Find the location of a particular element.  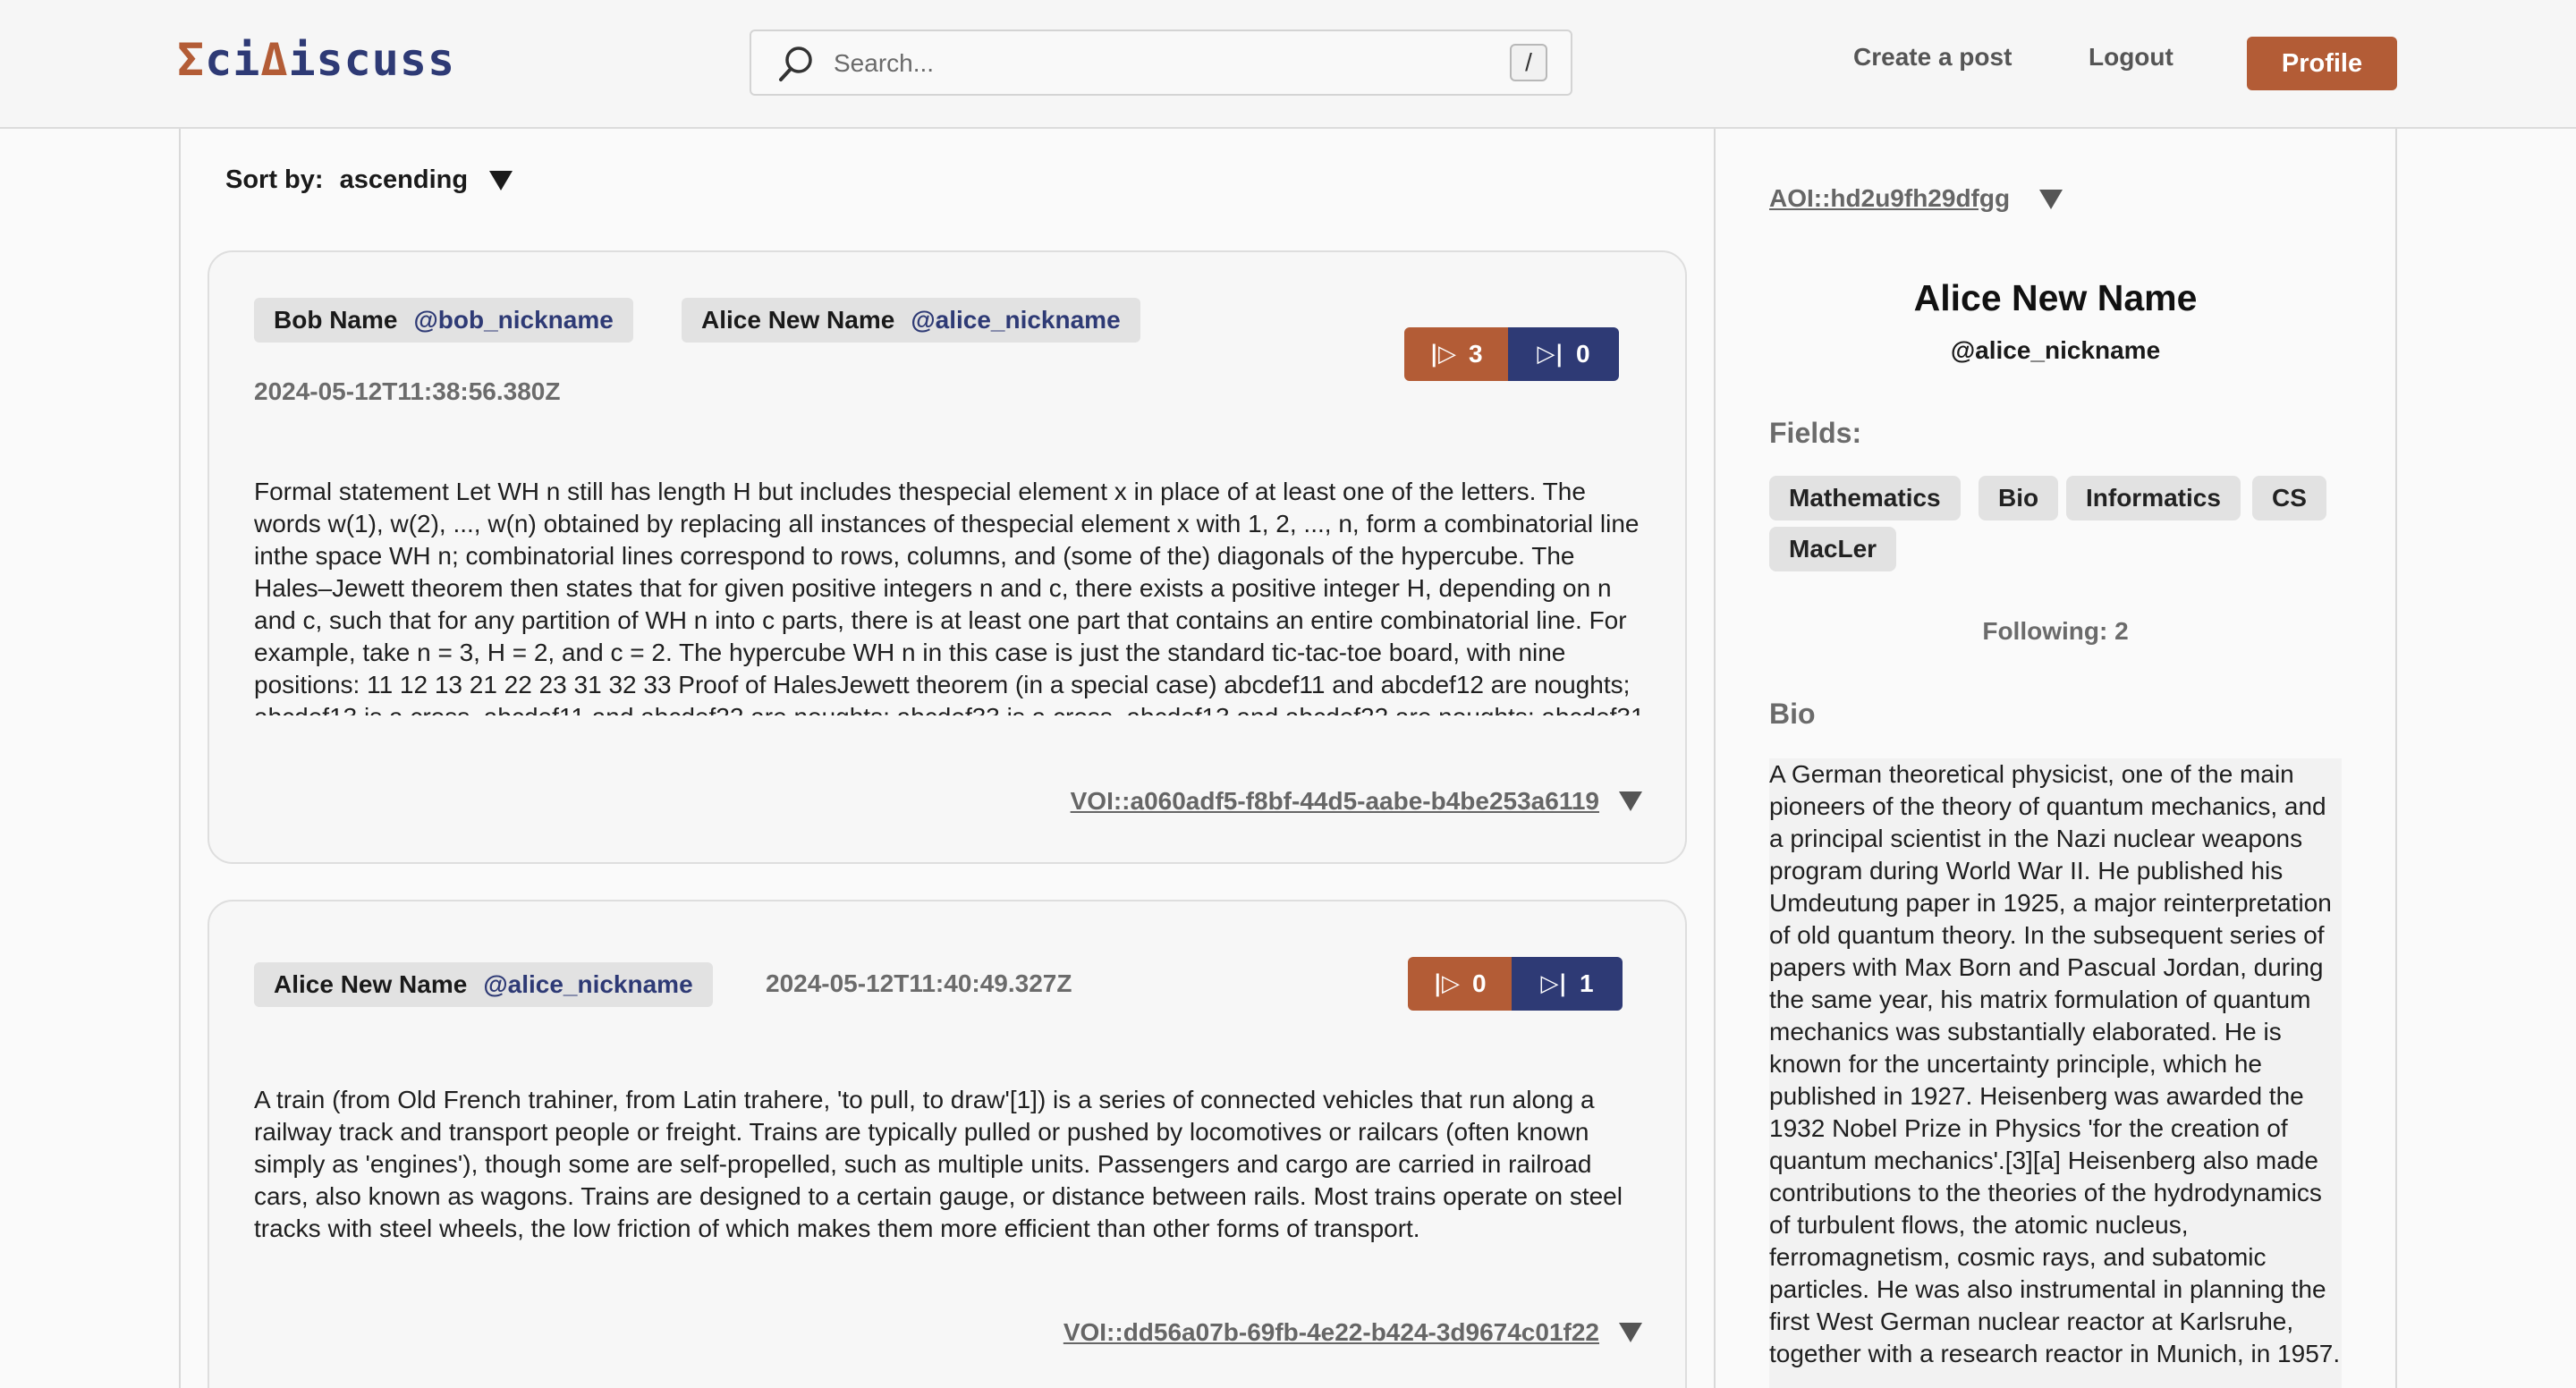

logout-link: Logout is located at coordinates (2131, 58).